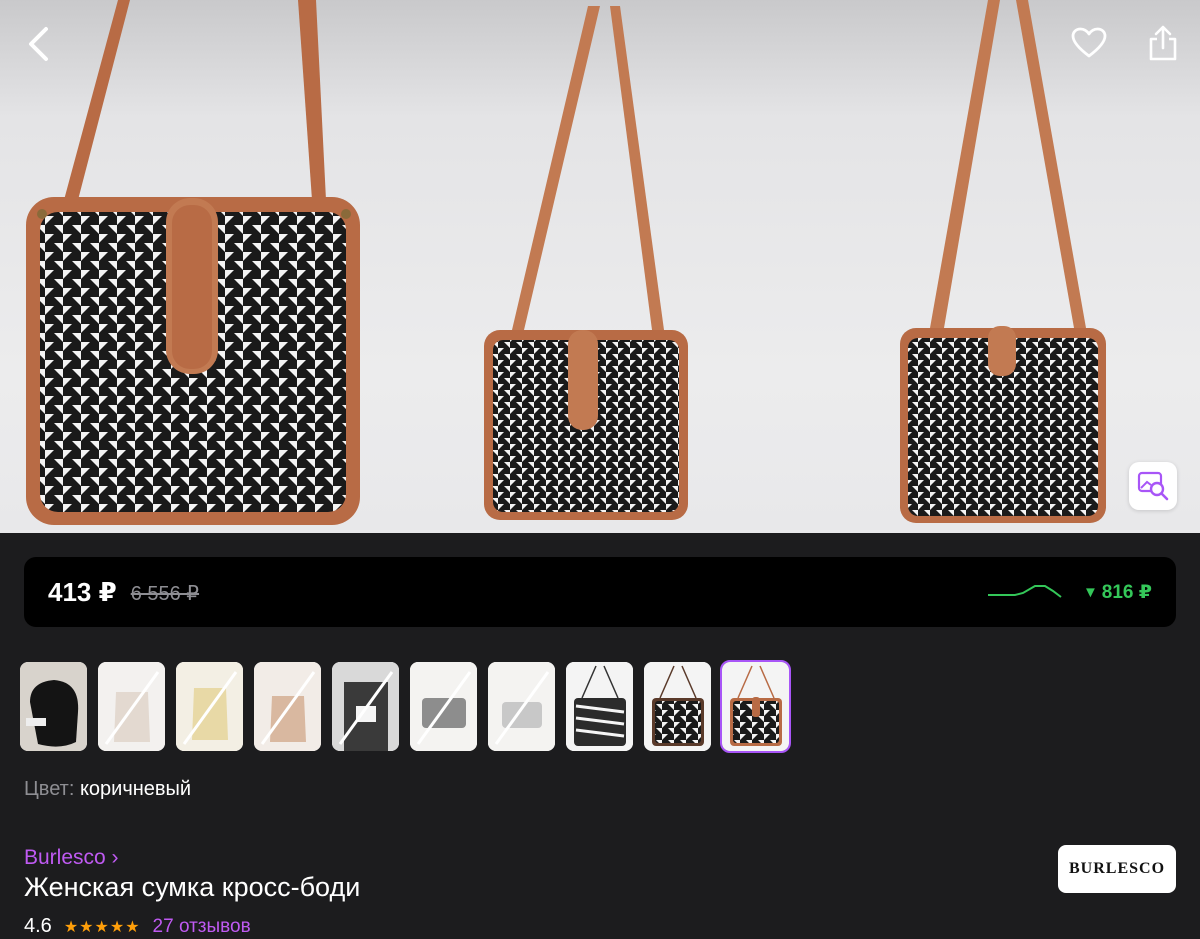 This screenshot has height=939, width=1200. Describe the element at coordinates (82, 591) in the screenshot. I see `current-price: 413 ₽` at that location.